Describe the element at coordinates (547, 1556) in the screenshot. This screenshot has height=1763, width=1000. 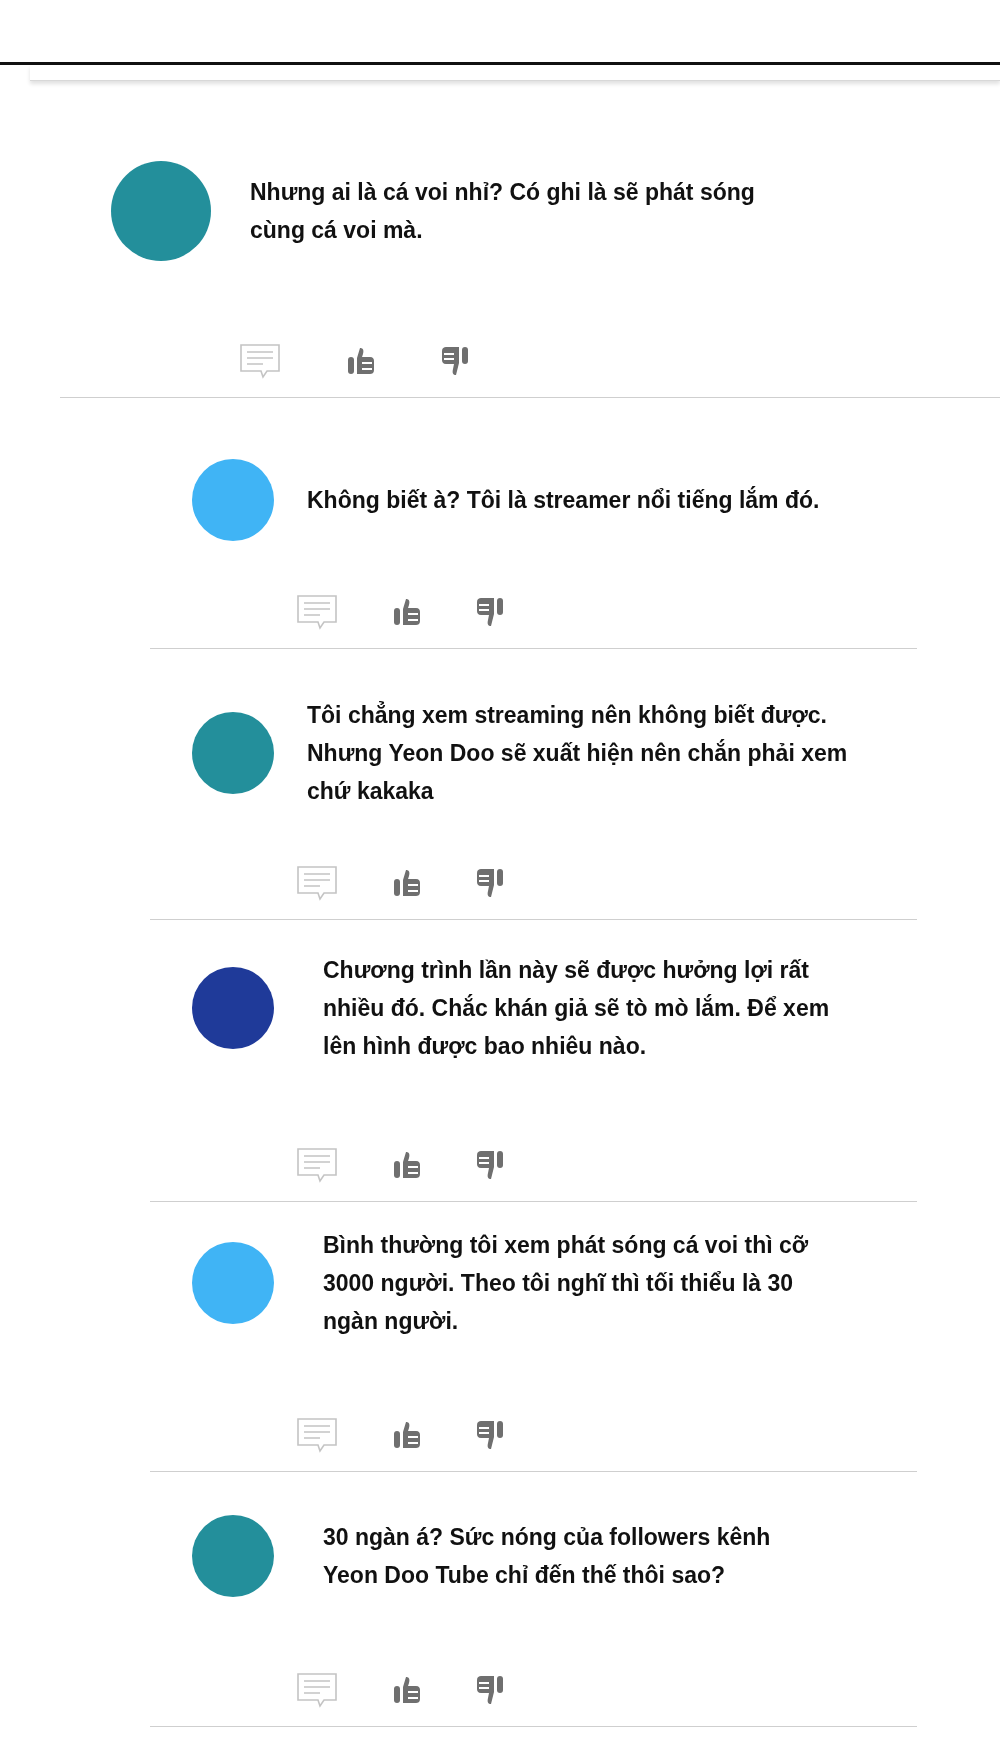
I see `comment-text: 30 ngàn á? Sức nóng của followers kênh Yeon Doo Tube chỉ đến thế thôi sao?` at that location.